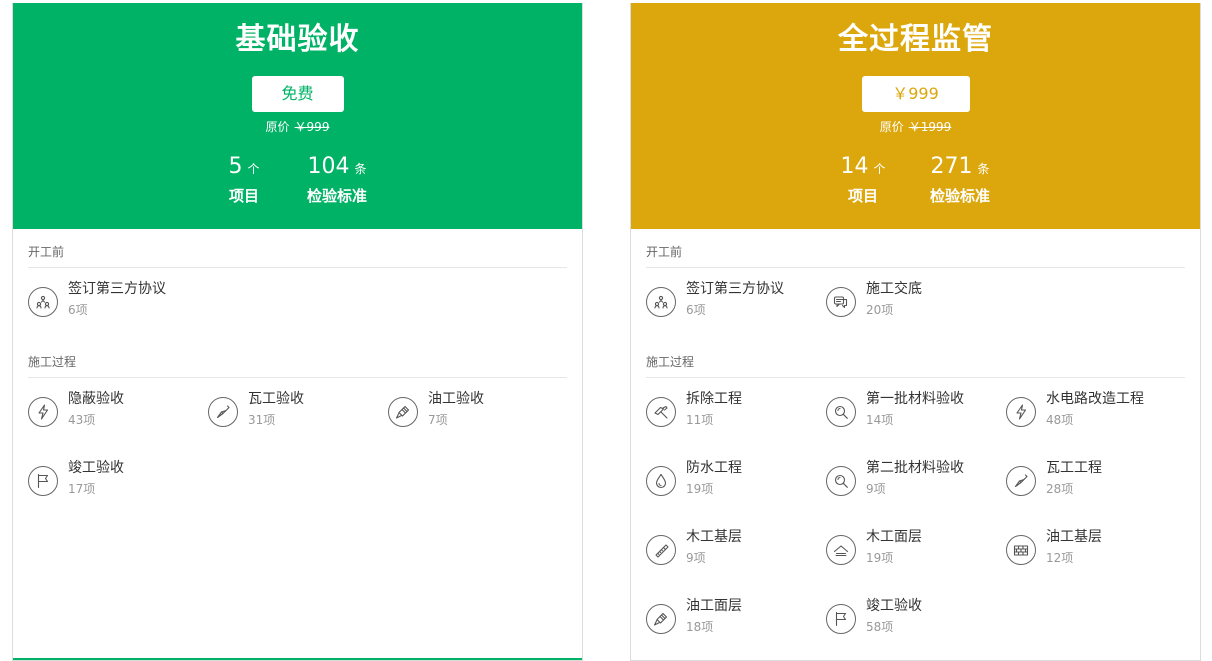  What do you see at coordinates (736, 483) in the screenshot?
I see `item-waterproofing: 防水工程 19项` at bounding box center [736, 483].